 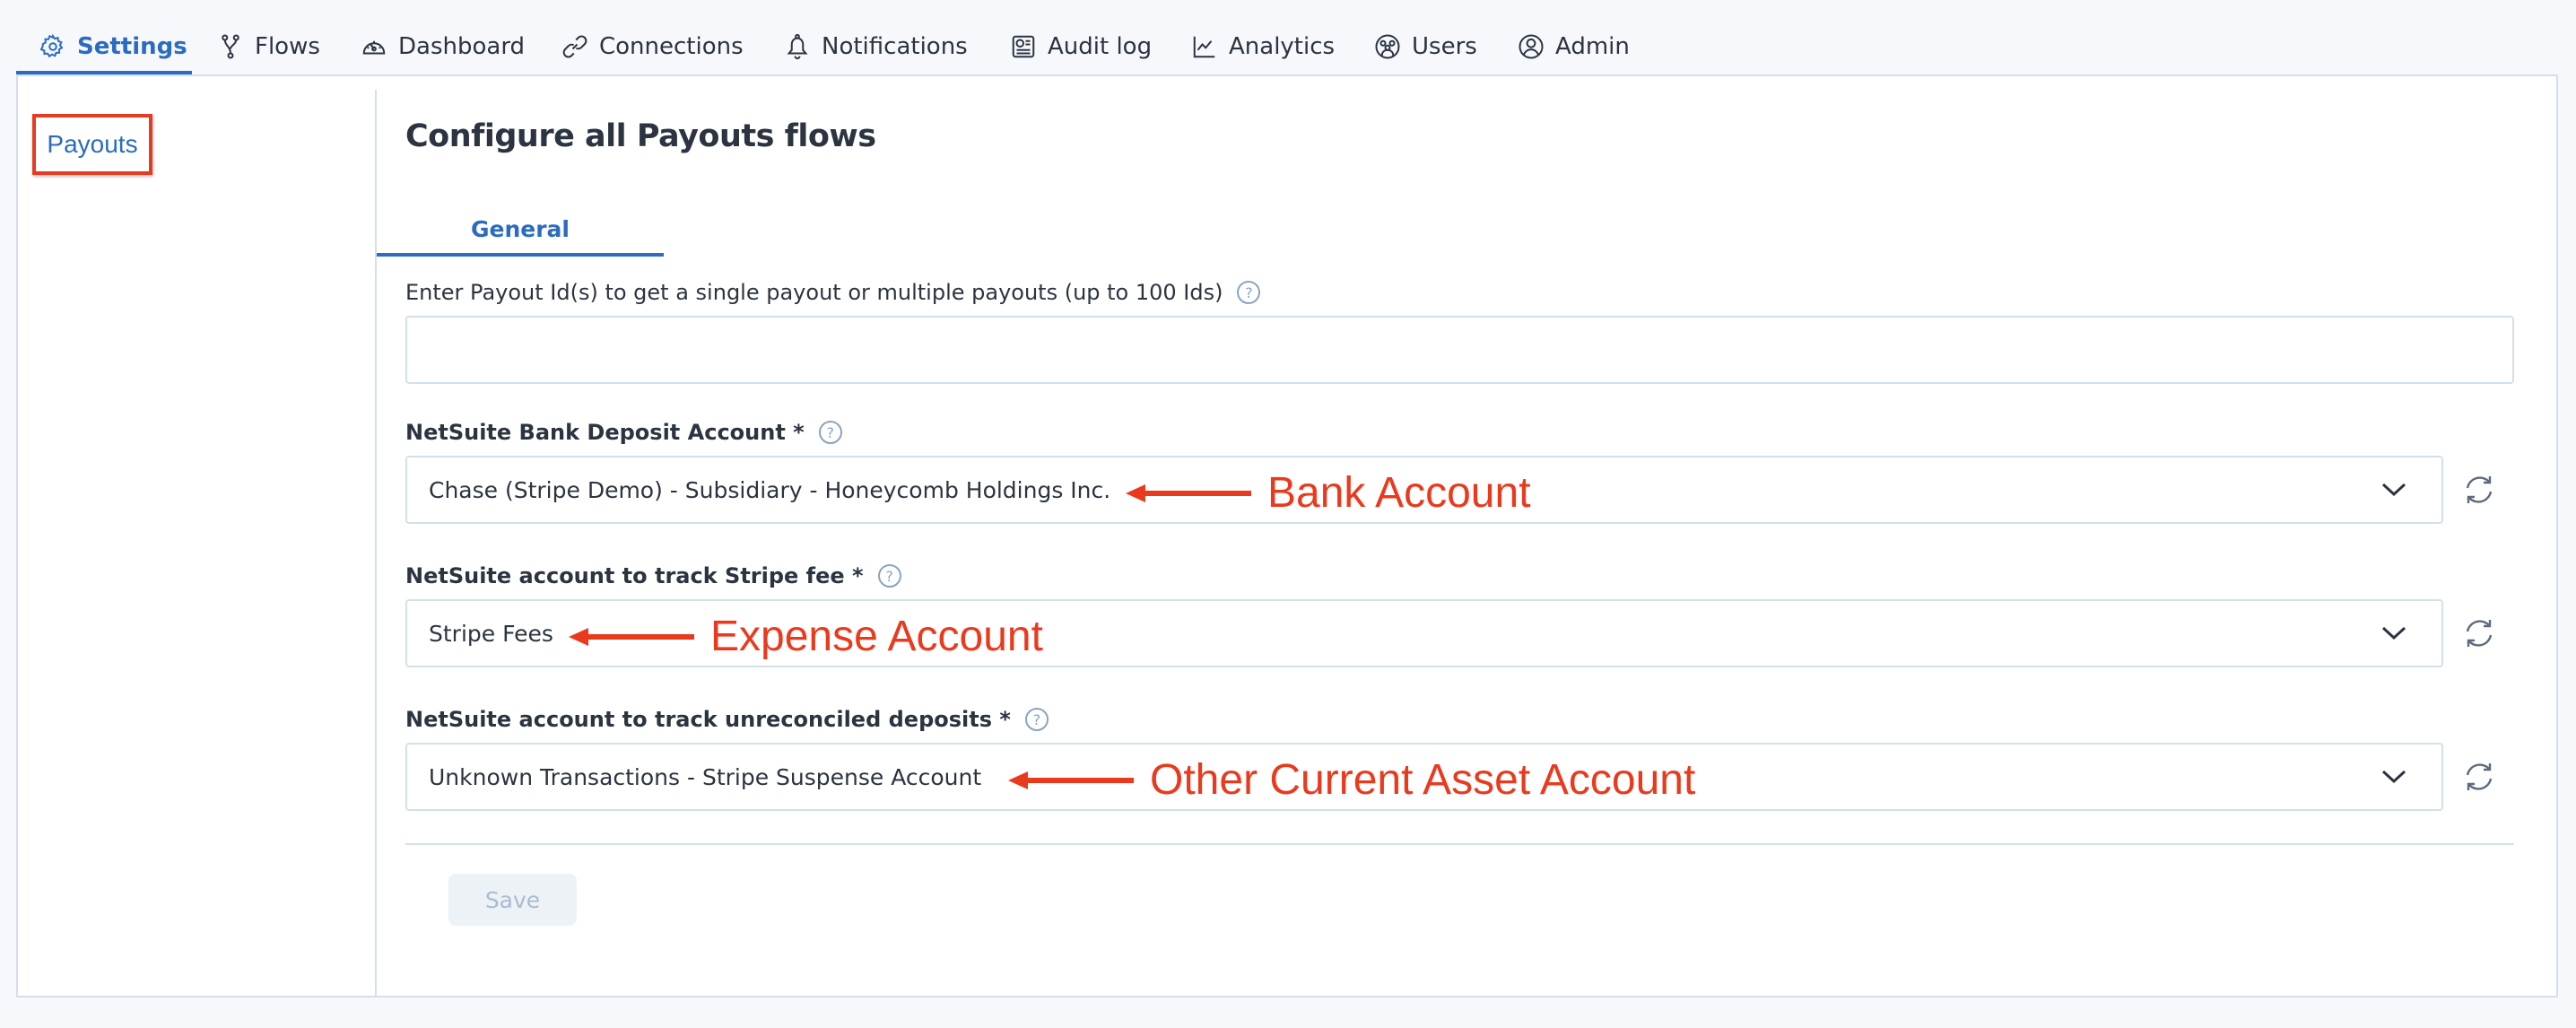 I want to click on asset-account-annotation: Other Current Asset Account, so click(x=1351, y=780).